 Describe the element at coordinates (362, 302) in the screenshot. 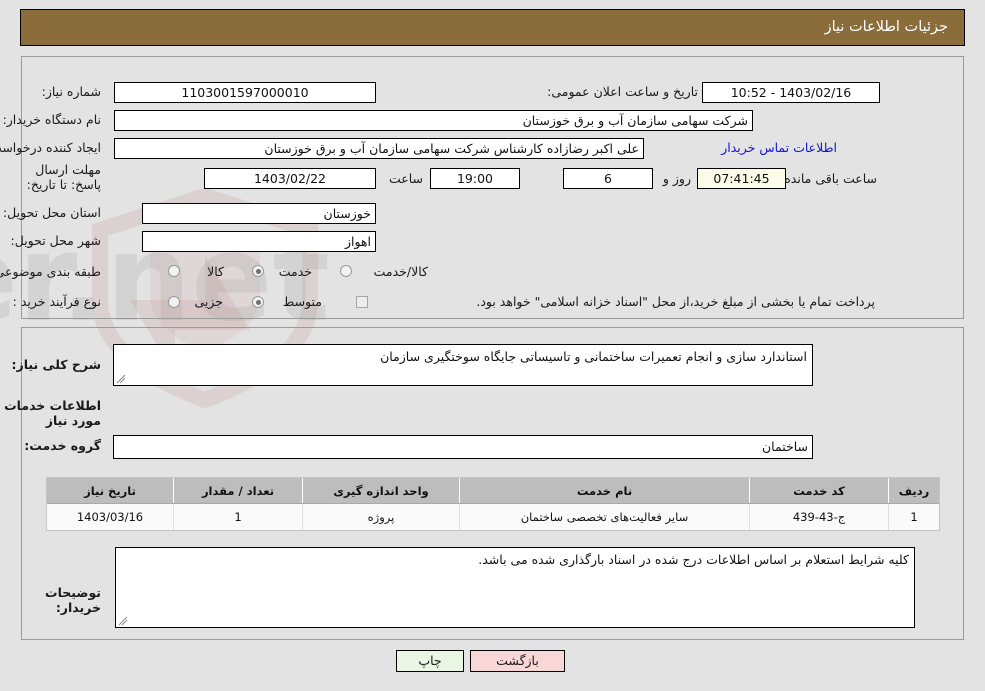

I see `treasury-bonds-checkbox` at that location.